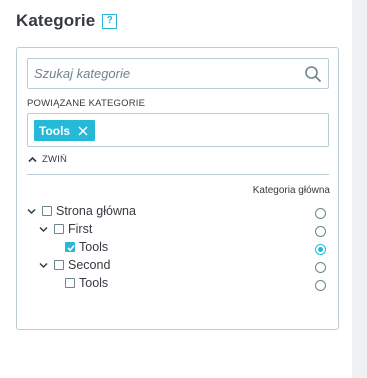  I want to click on tree-node-label: First, so click(80, 229).